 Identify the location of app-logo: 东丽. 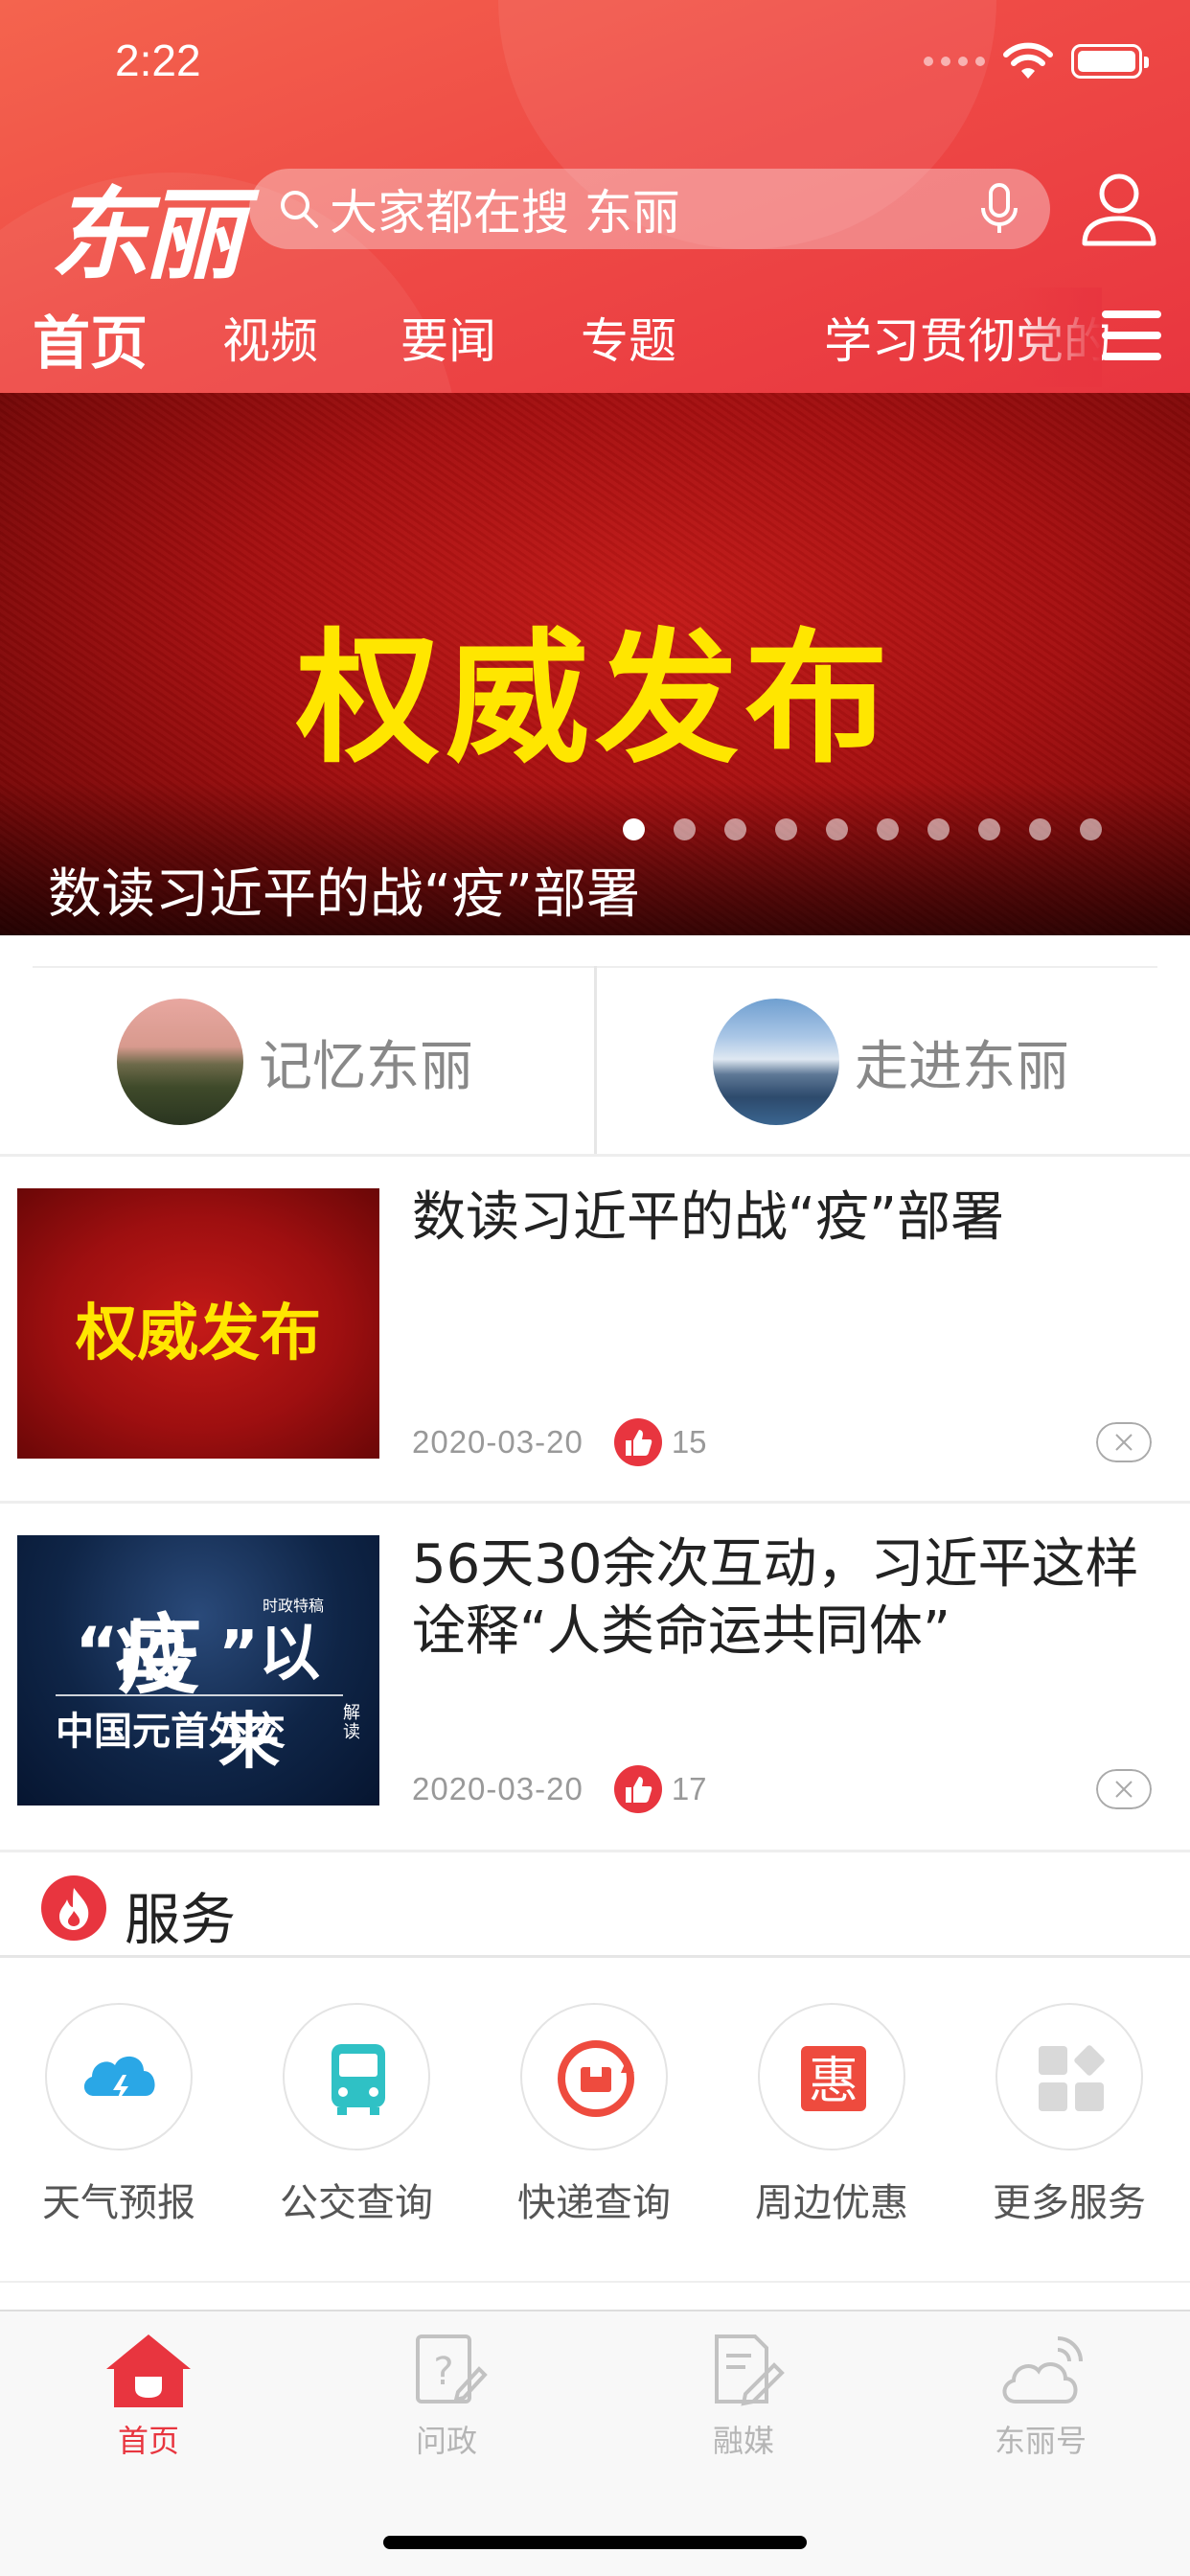
(147, 234).